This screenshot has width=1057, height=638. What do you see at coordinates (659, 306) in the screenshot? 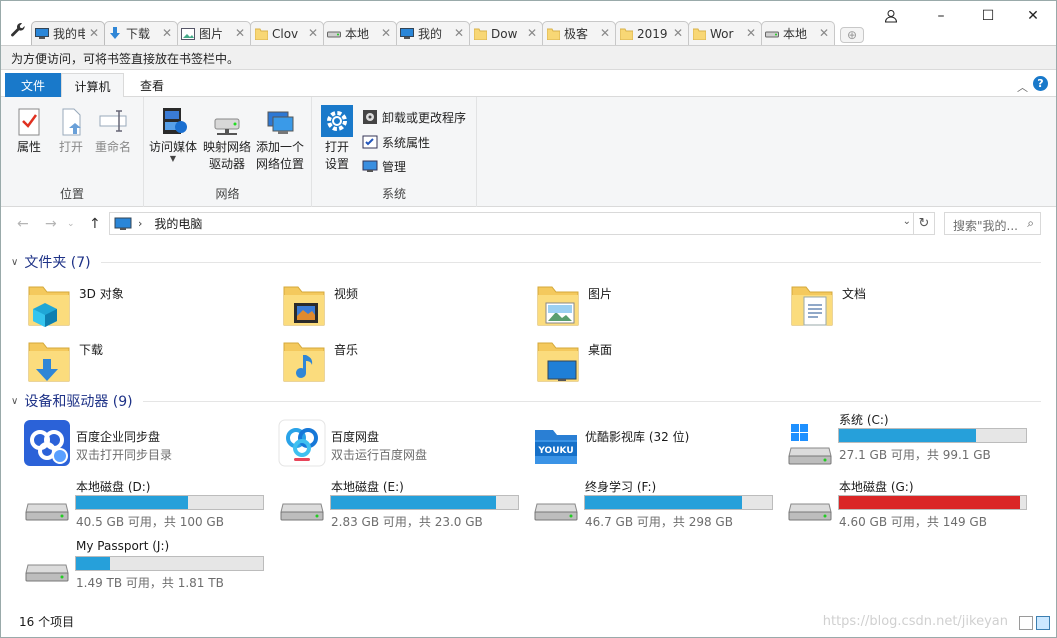
I see `folder-item: 图片` at bounding box center [659, 306].